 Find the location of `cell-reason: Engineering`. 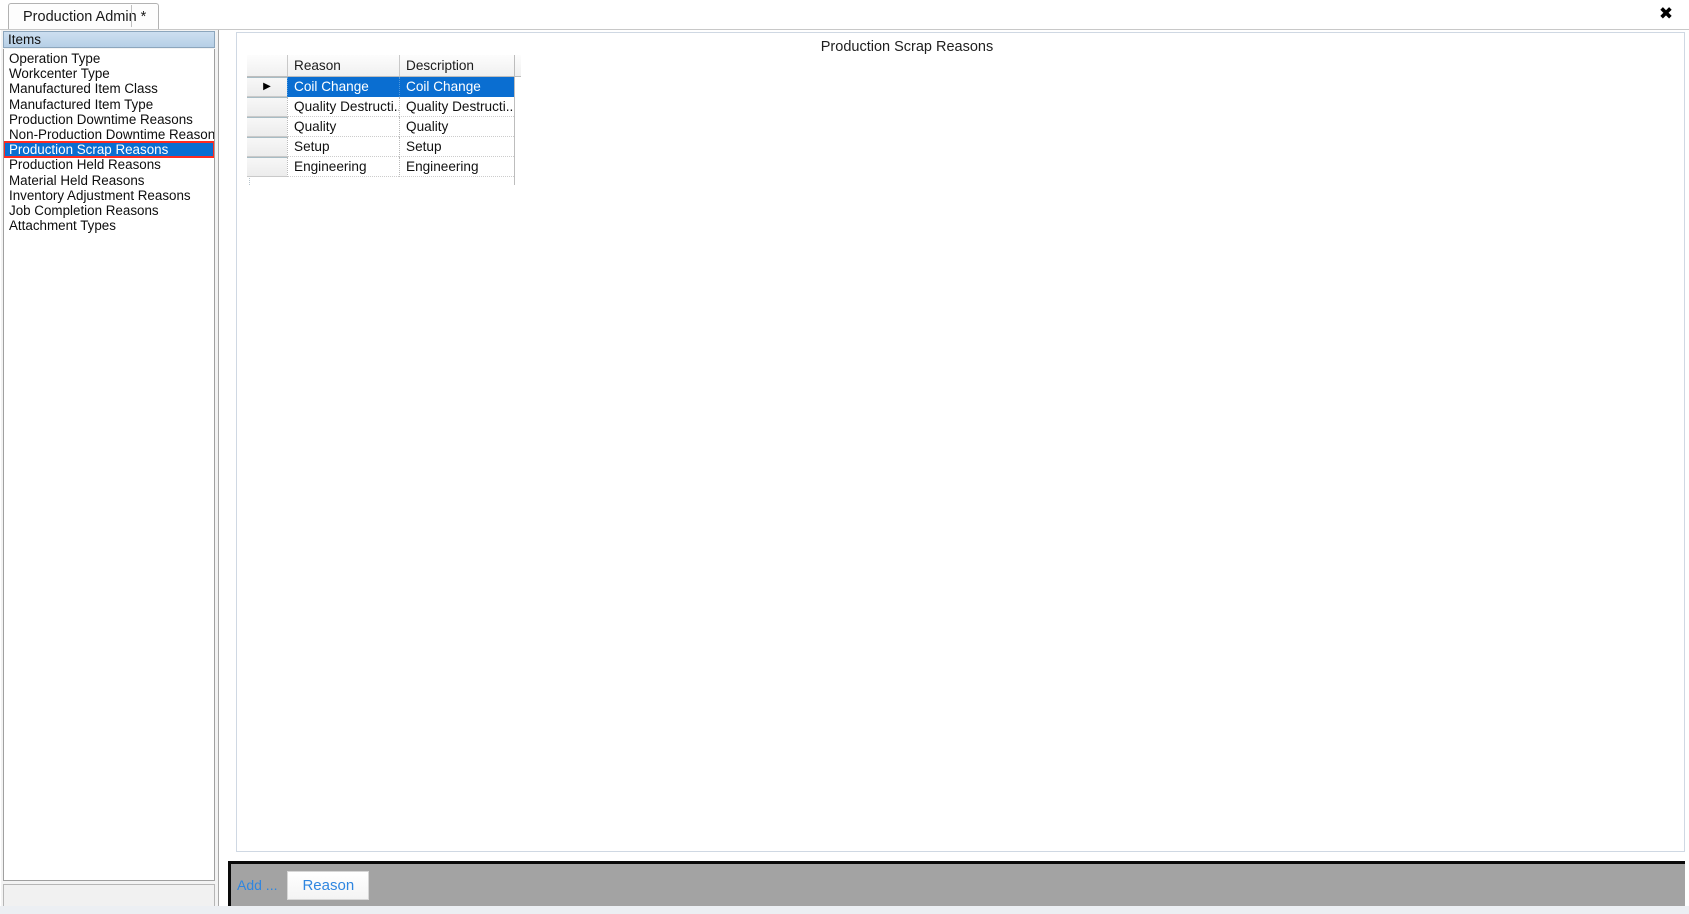

cell-reason: Engineering is located at coordinates (343, 167).